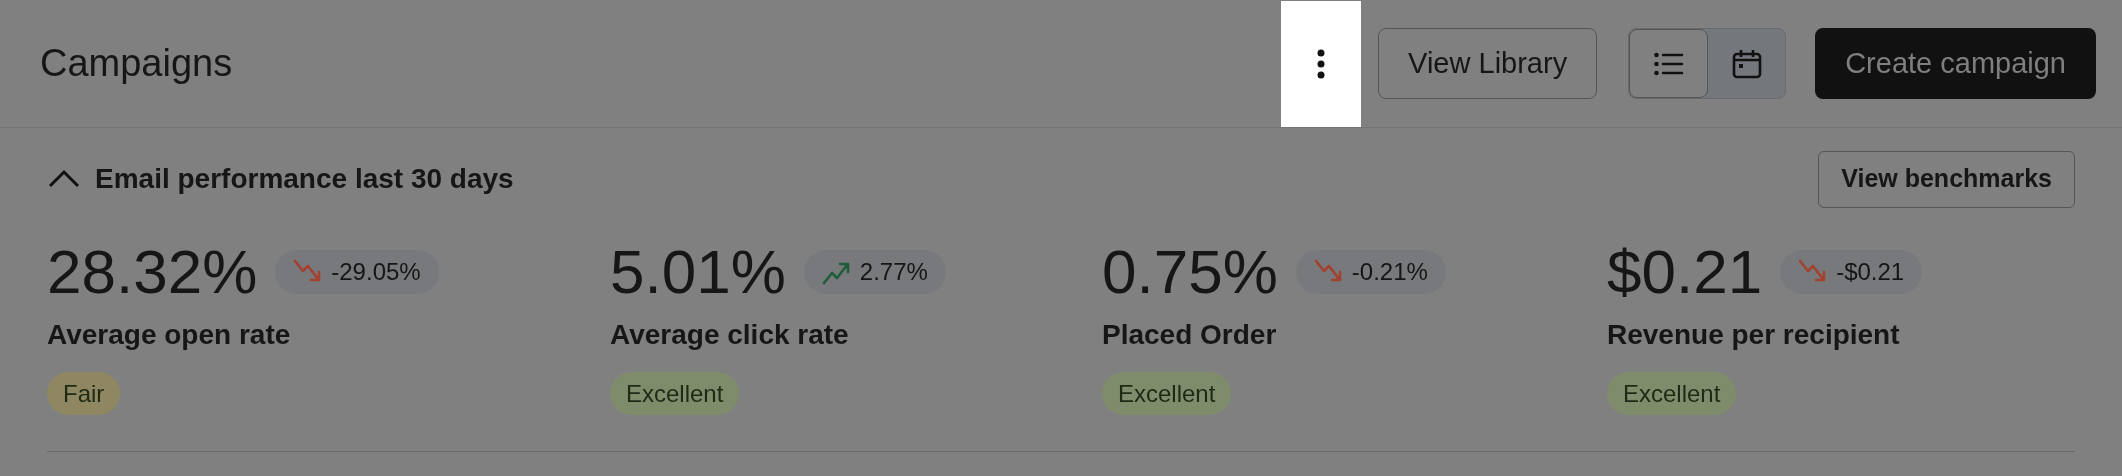 This screenshot has height=476, width=2122. Describe the element at coordinates (1370, 272) in the screenshot. I see `change-badge: -0.21%` at that location.